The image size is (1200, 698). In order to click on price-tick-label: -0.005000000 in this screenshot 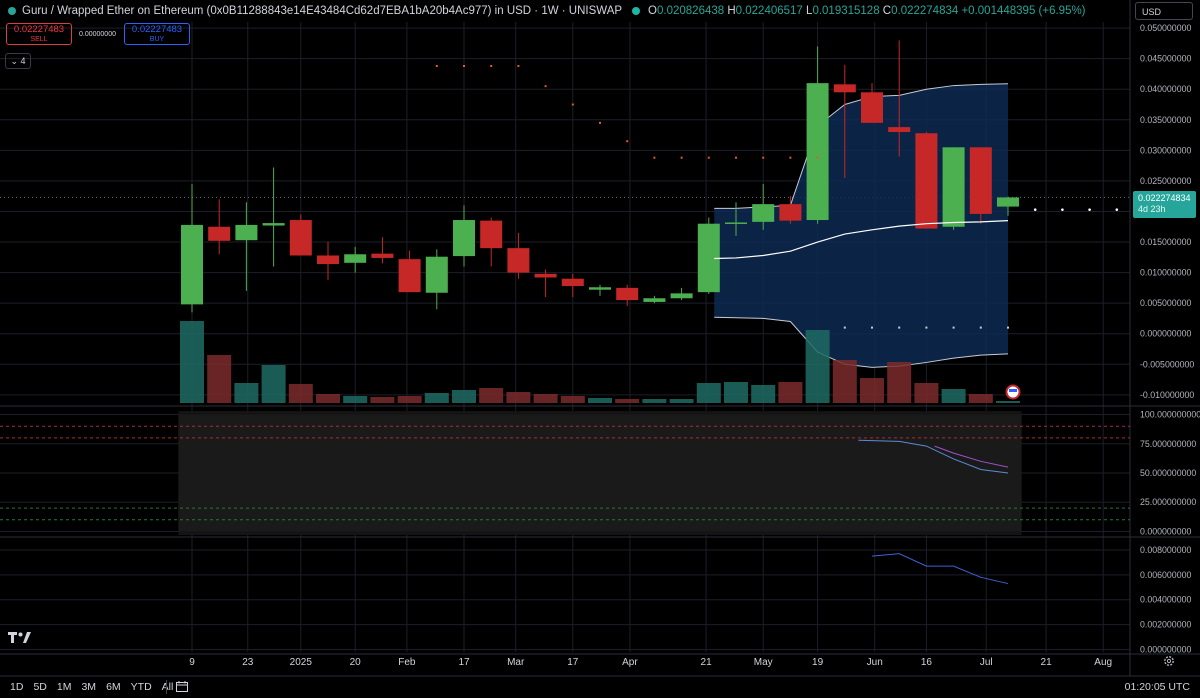, I will do `click(1167, 364)`.